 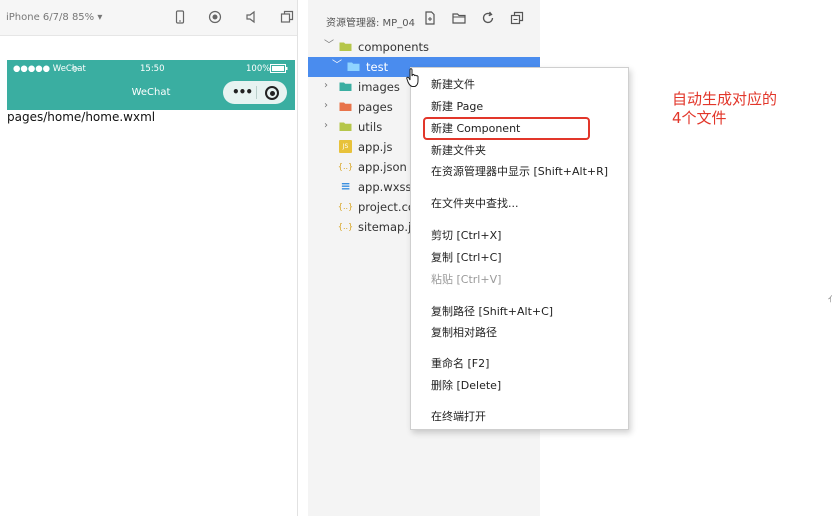 I want to click on more-icon: •••, so click(x=242, y=92).